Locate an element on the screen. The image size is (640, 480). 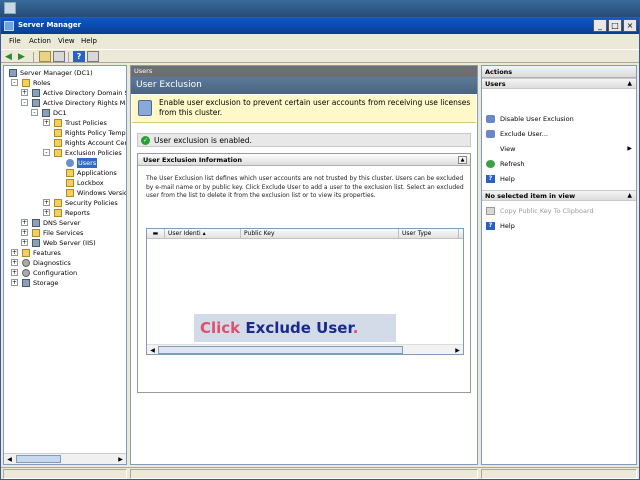
select-all-column: ▬ is located at coordinates (156, 234).